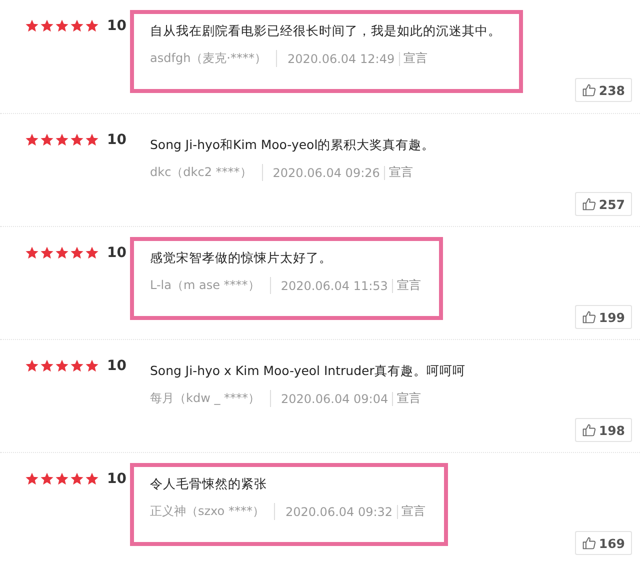 The height and width of the screenshot is (565, 640). I want to click on username: asdfgh（麦克·****）, so click(214, 58).